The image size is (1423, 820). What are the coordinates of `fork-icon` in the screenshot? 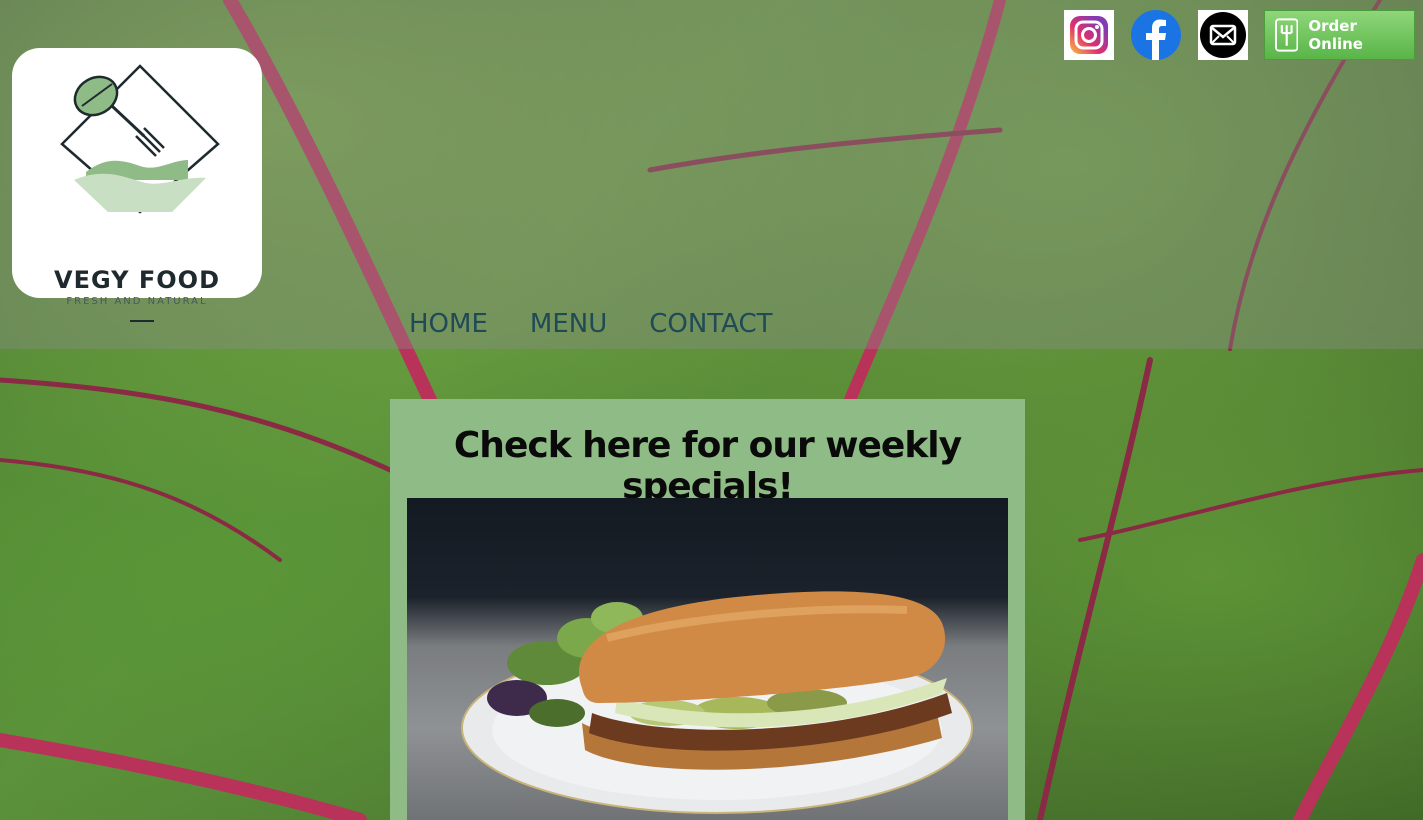 It's located at (1287, 35).